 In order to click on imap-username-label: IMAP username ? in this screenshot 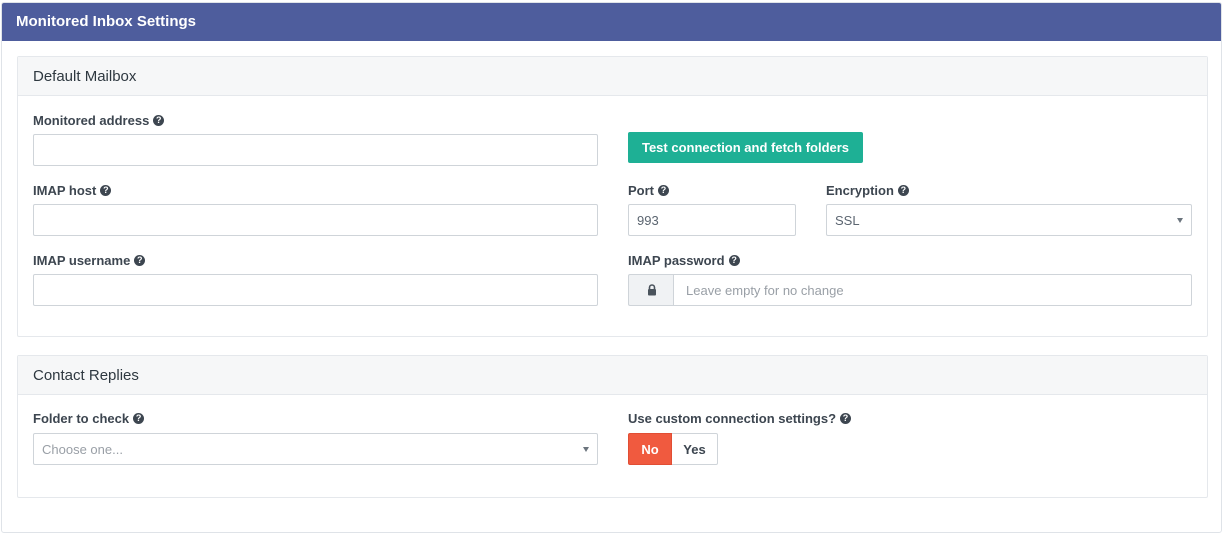, I will do `click(89, 260)`.